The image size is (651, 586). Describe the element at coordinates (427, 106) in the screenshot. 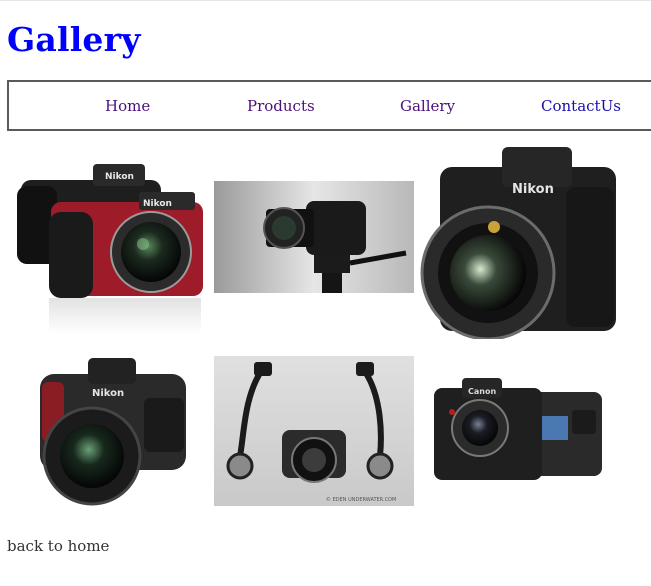

I see `nav-item-gallery: Gallery` at that location.